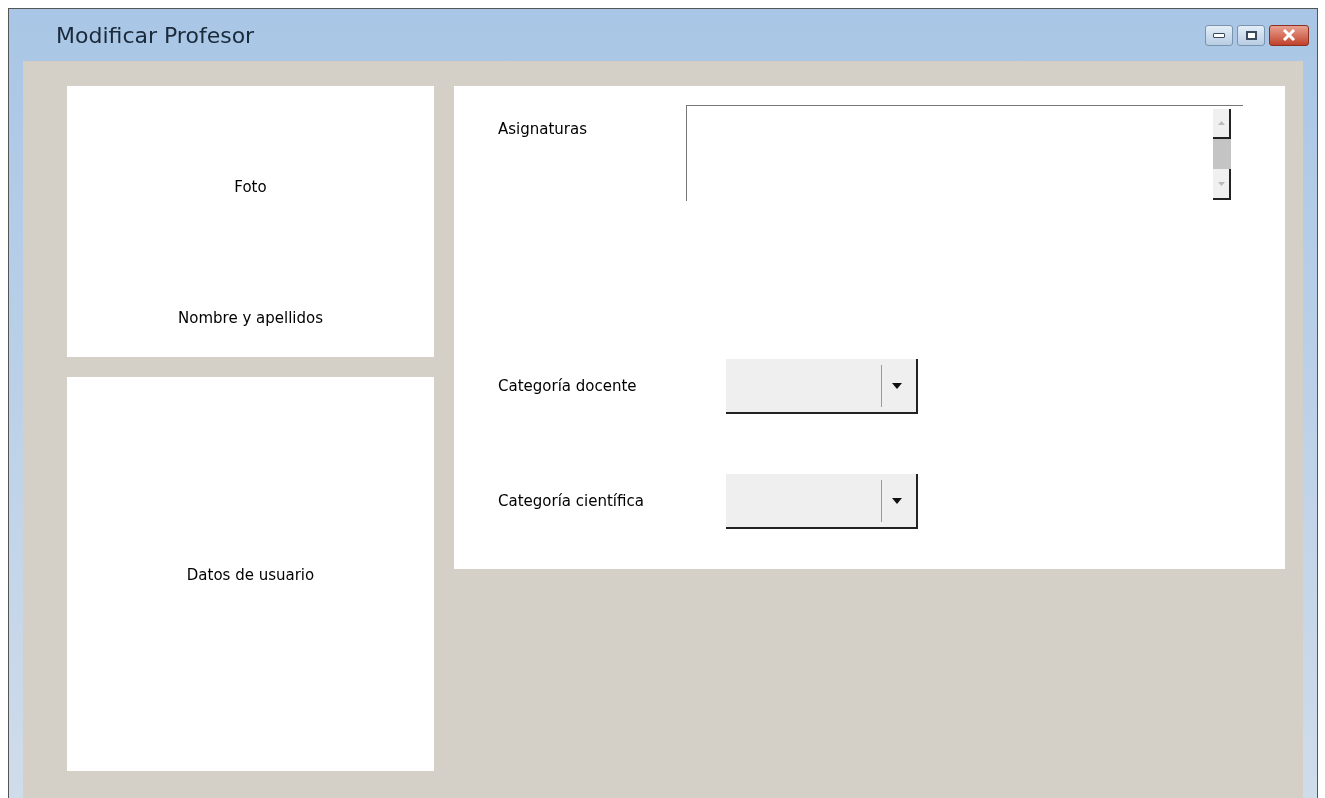  What do you see at coordinates (155, 35) in the screenshot?
I see `window-title: Modificar Profesor` at bounding box center [155, 35].